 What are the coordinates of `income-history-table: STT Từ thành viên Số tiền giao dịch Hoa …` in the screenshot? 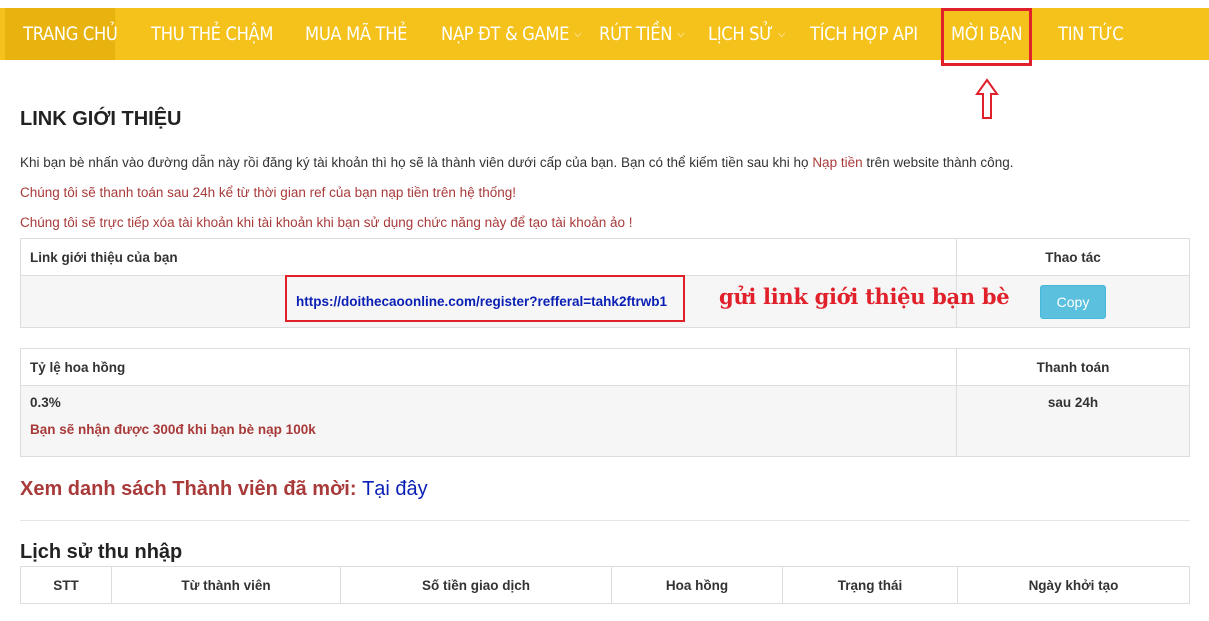 It's located at (605, 585).